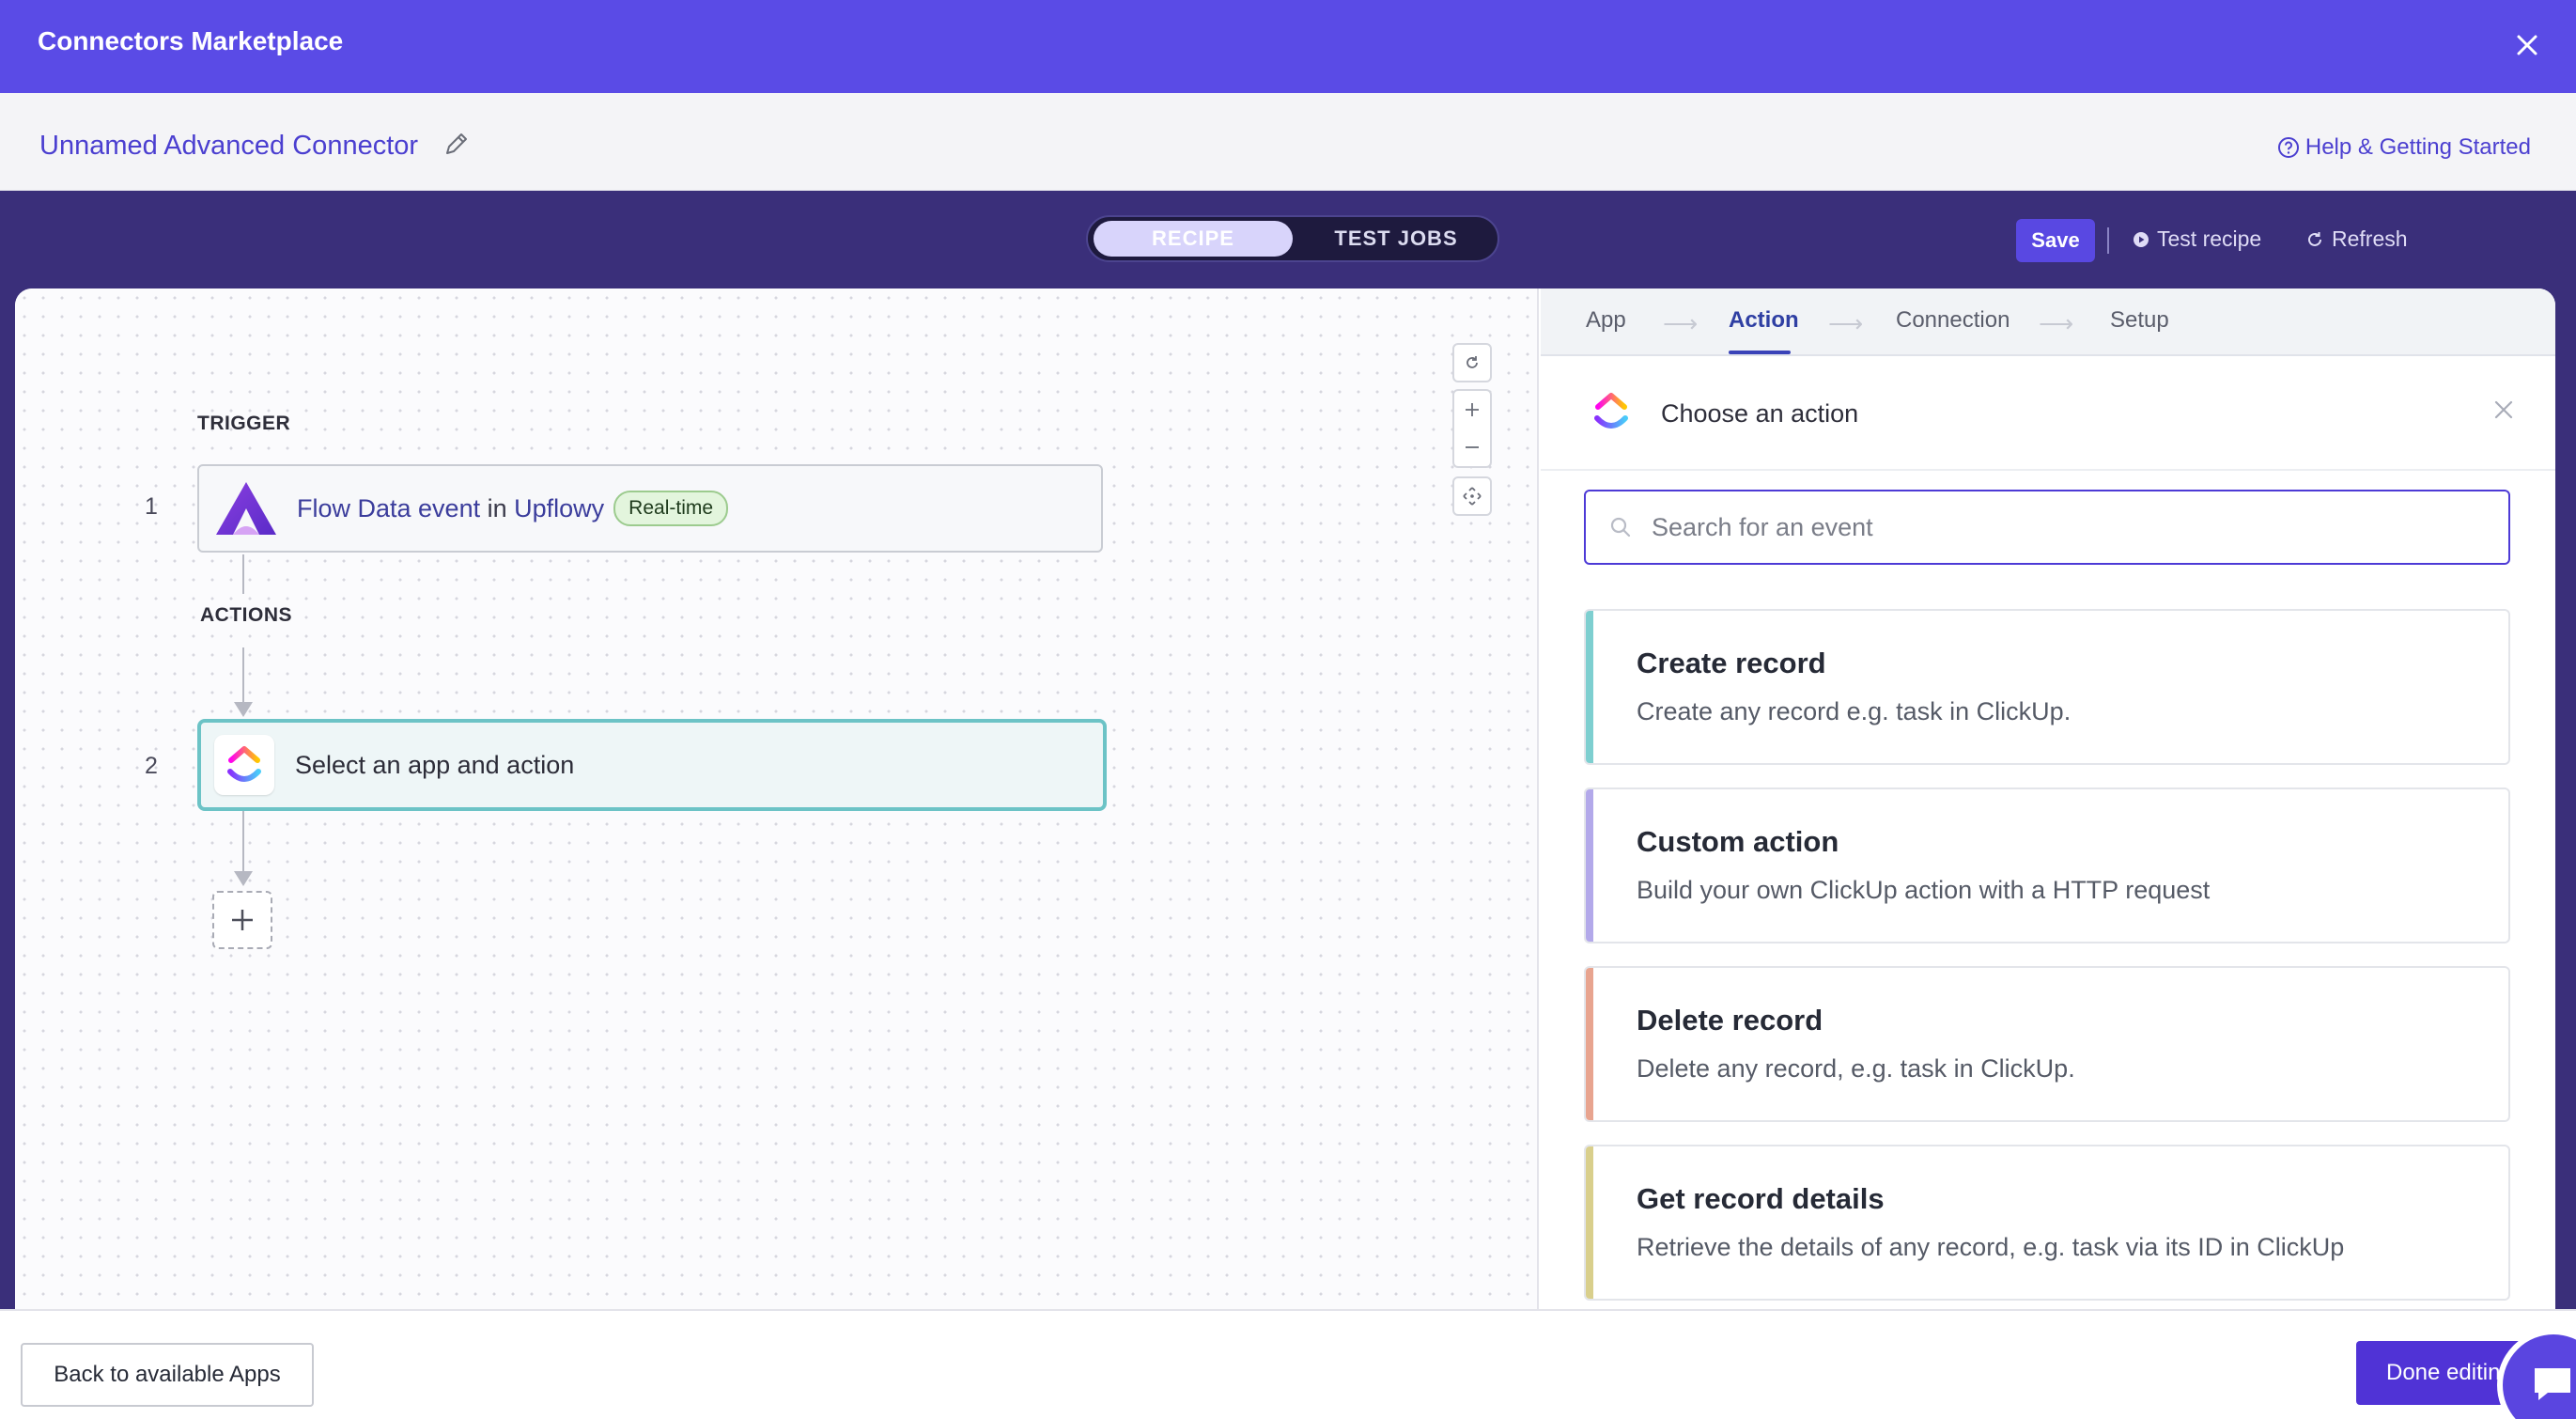  Describe the element at coordinates (457, 144) in the screenshot. I see `pencil-icon` at that location.